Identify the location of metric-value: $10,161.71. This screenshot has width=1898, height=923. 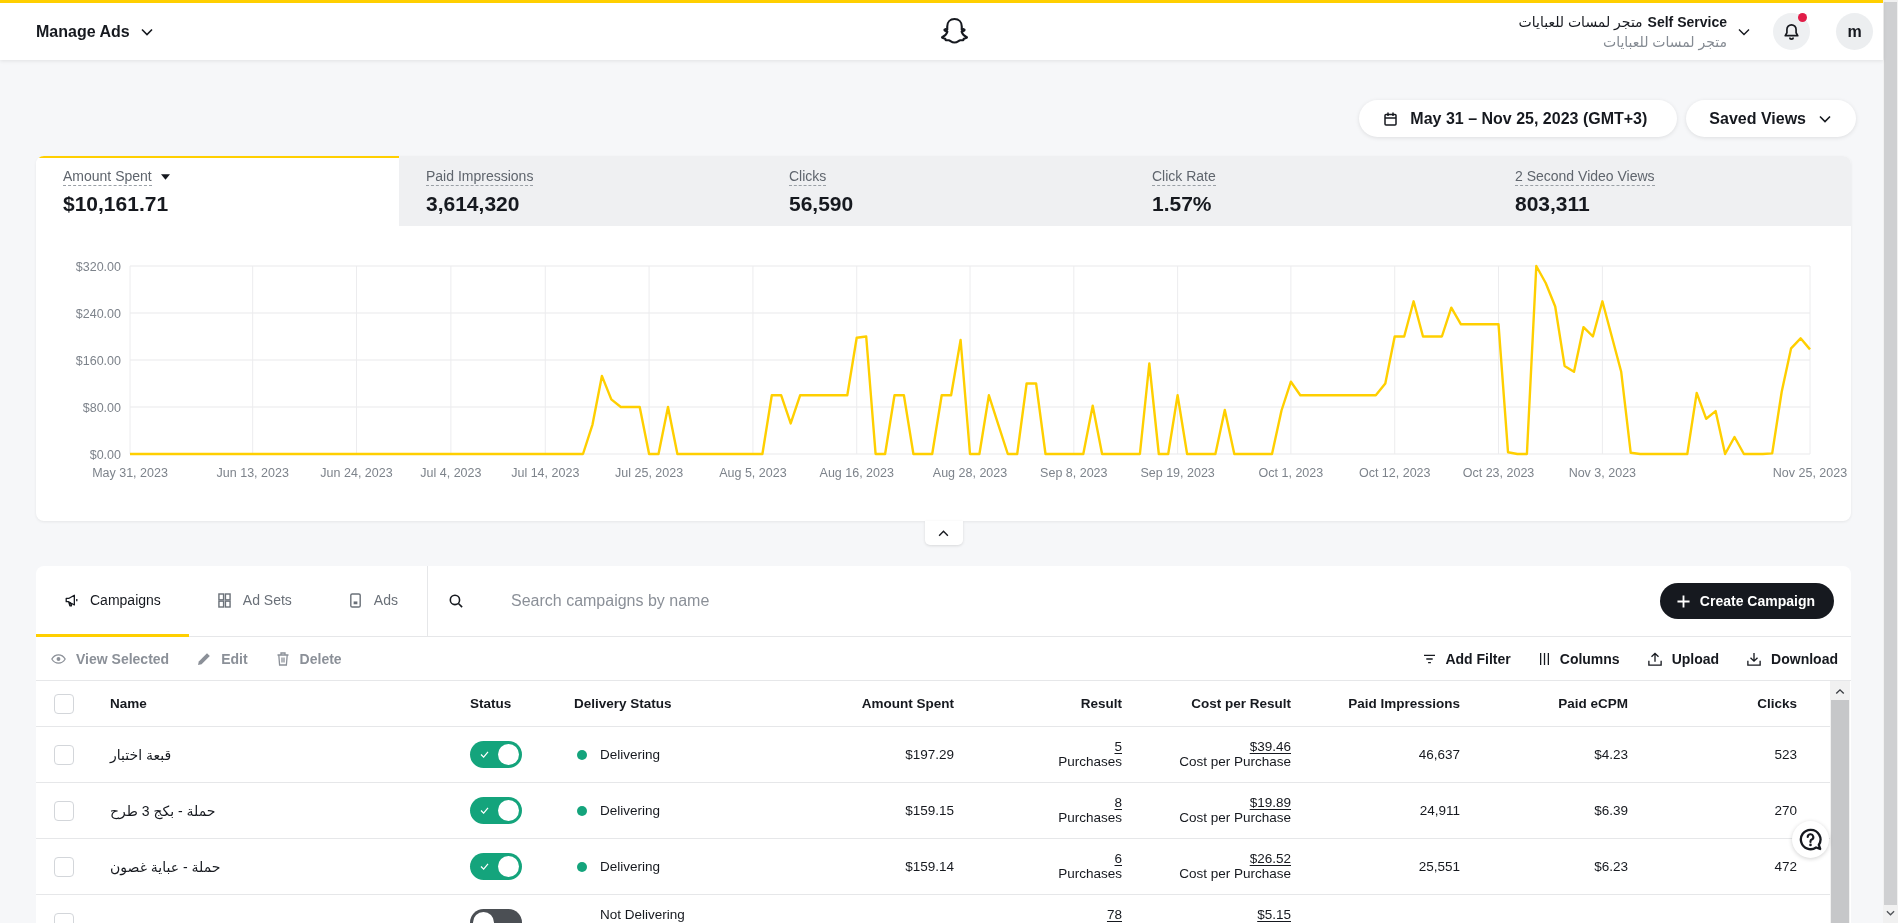
(116, 203).